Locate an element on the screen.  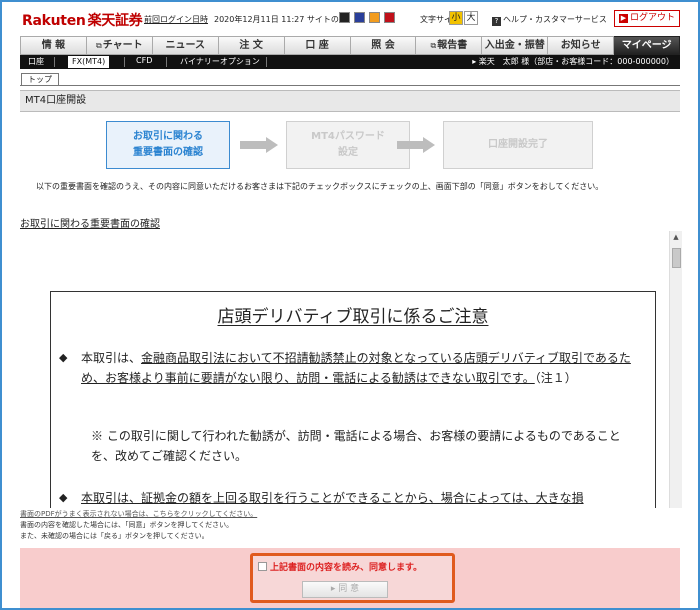
note-text: 書面の内容を確認した場合には、「同意」ボタンを押してください。 is located at coordinates (127, 525).